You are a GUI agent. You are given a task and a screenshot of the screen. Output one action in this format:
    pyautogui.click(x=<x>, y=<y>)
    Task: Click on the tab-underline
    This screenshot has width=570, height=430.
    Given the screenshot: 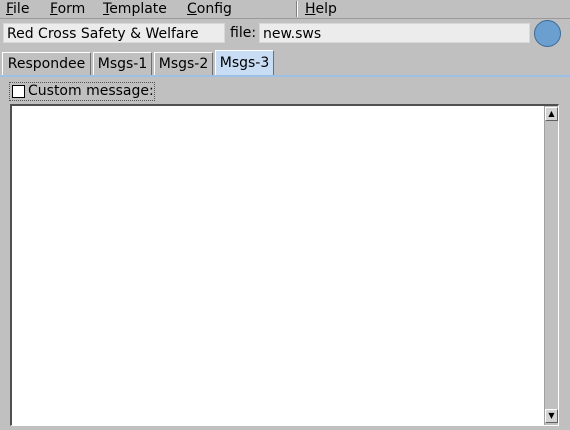 What is the action you would take?
    pyautogui.click(x=285, y=76)
    